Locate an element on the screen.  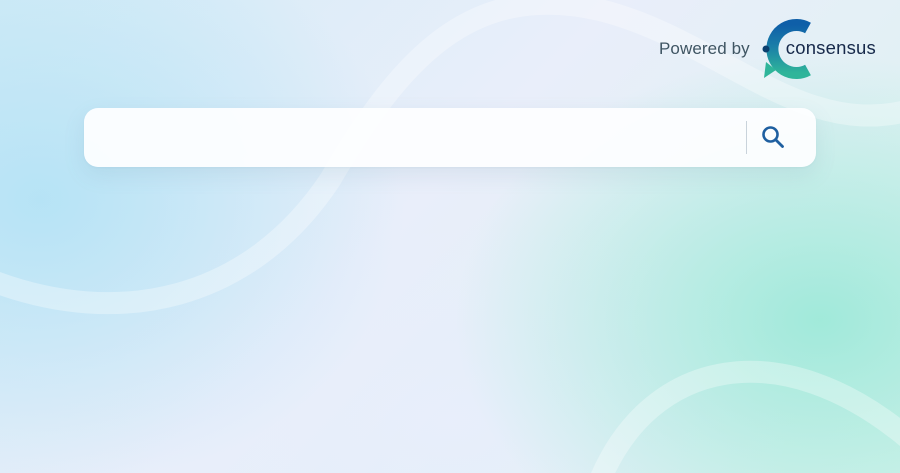
powered-by-label: Powered by is located at coordinates (704, 48).